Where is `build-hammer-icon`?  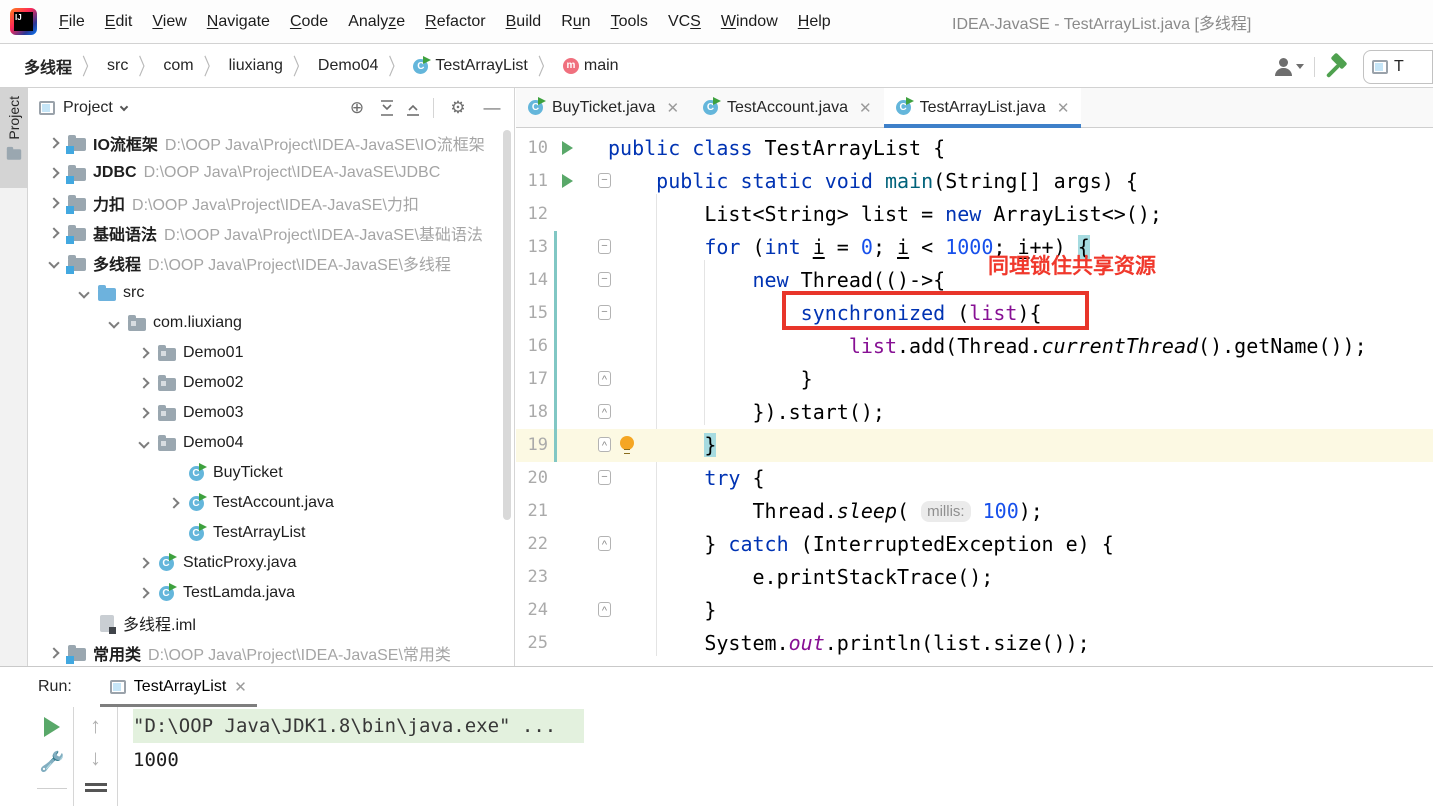 build-hammer-icon is located at coordinates (1341, 67).